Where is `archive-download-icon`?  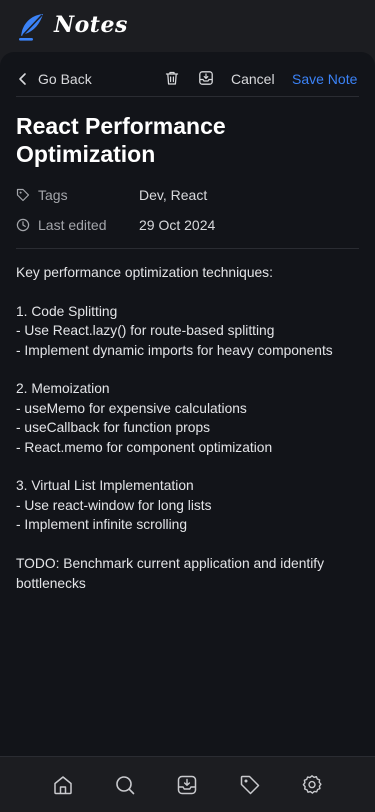
archive-download-icon is located at coordinates (206, 78).